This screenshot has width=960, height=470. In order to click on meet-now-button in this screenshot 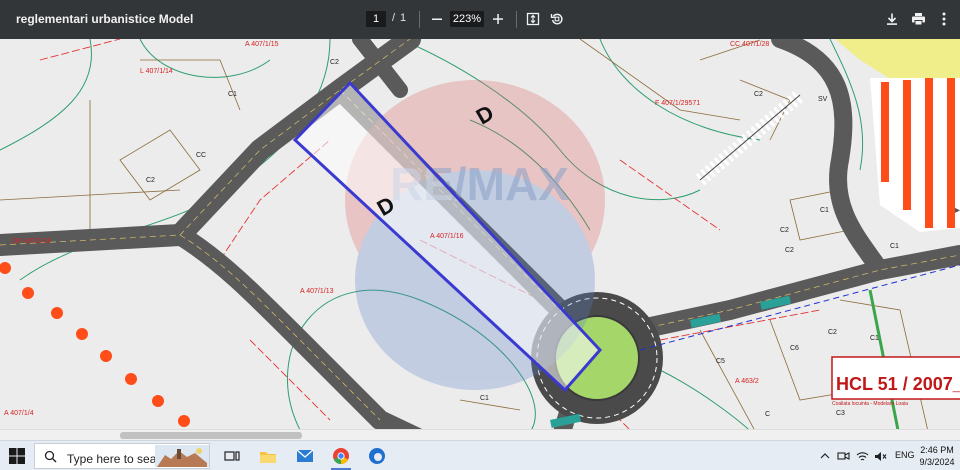, I will do `click(843, 456)`.